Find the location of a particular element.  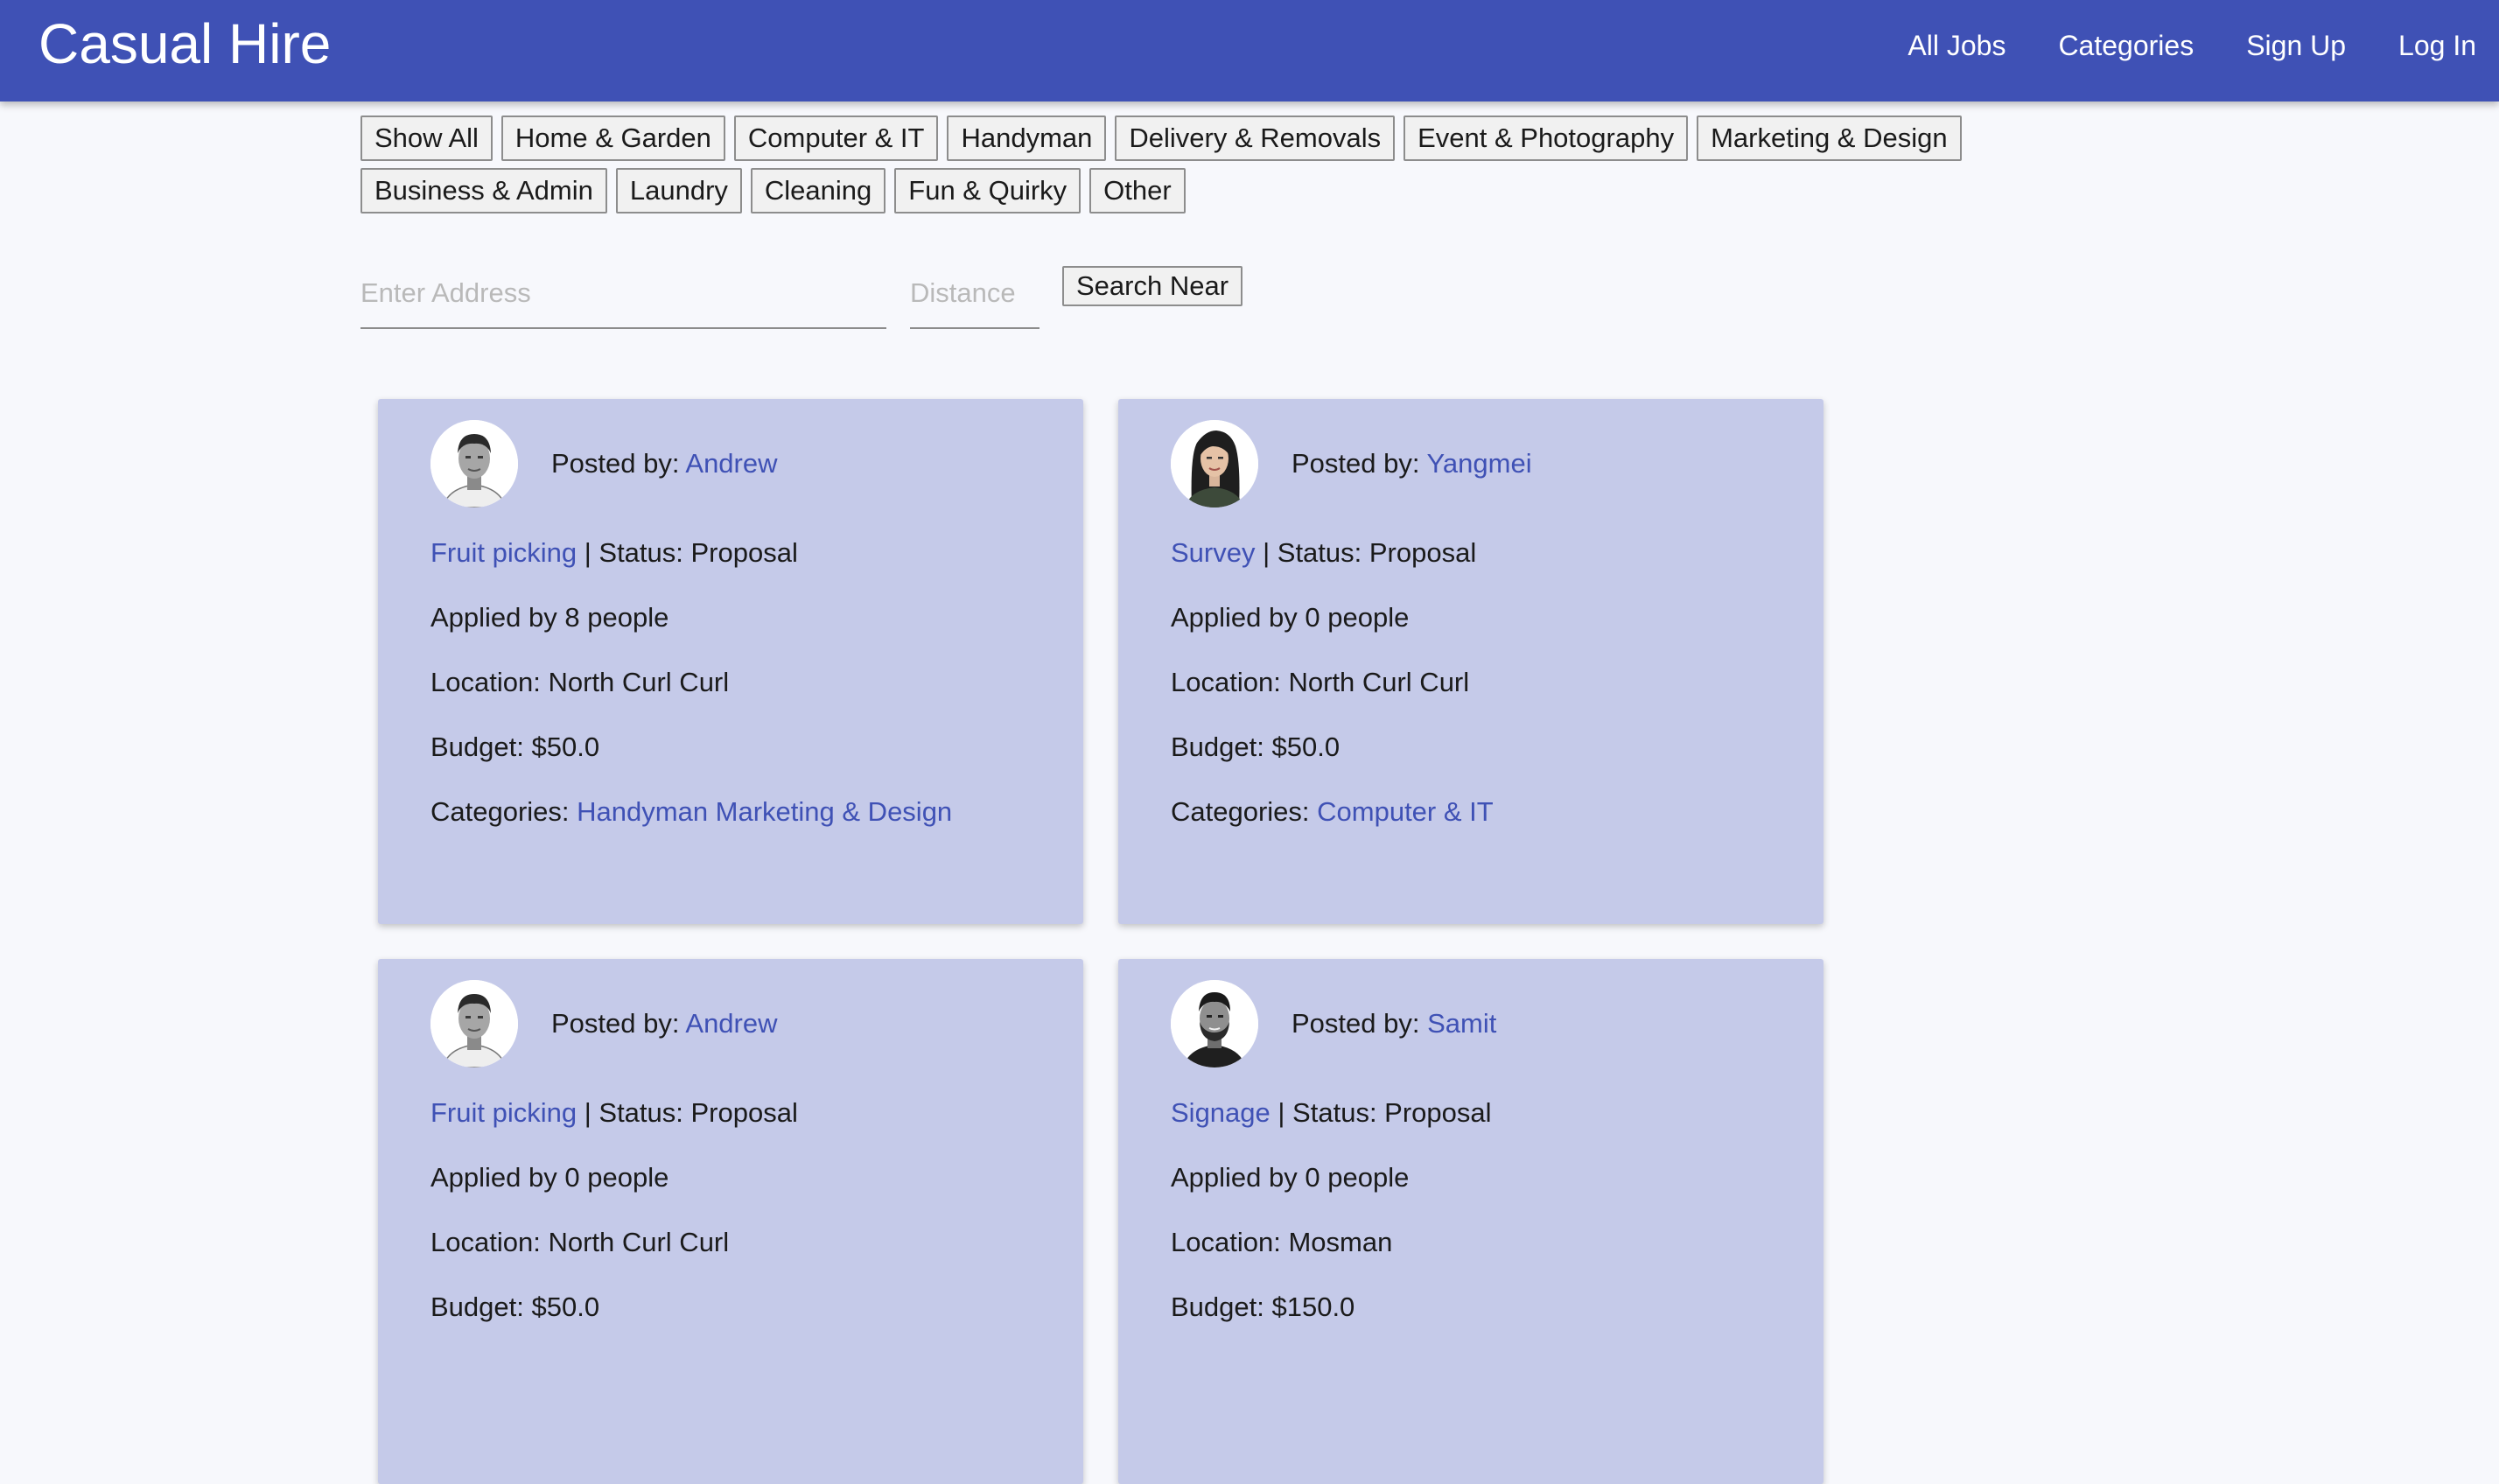

man-beard-icon is located at coordinates (1214, 1024).